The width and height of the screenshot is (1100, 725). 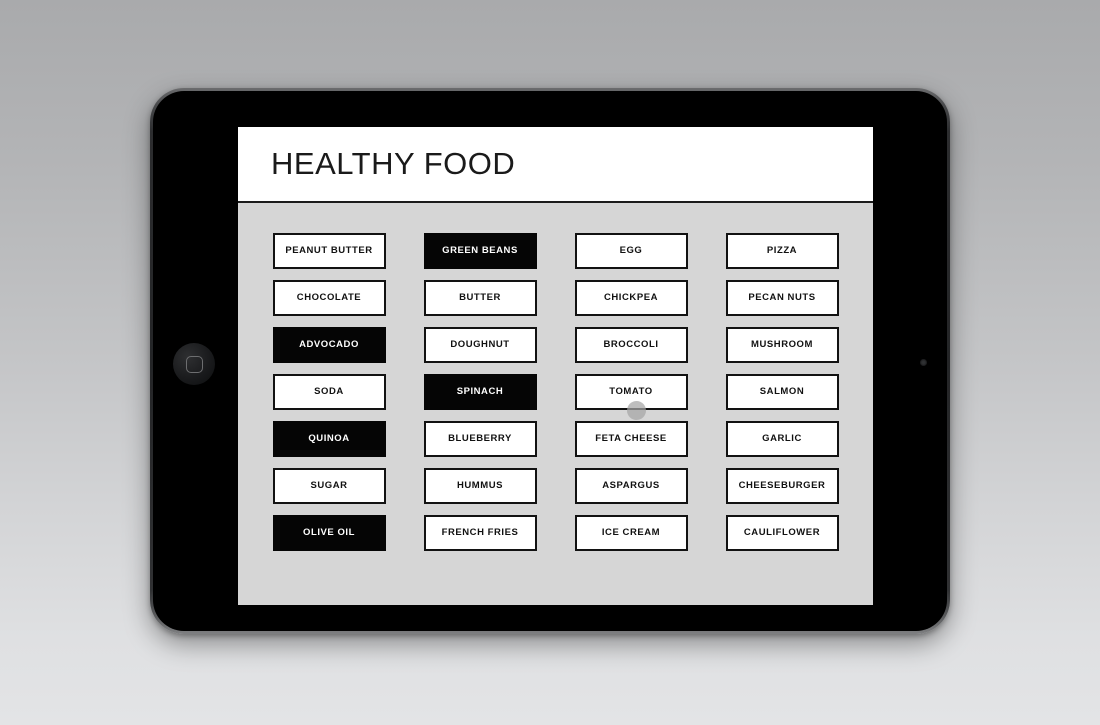 What do you see at coordinates (555, 165) in the screenshot?
I see `app-header: HEALTHY FOOD` at bounding box center [555, 165].